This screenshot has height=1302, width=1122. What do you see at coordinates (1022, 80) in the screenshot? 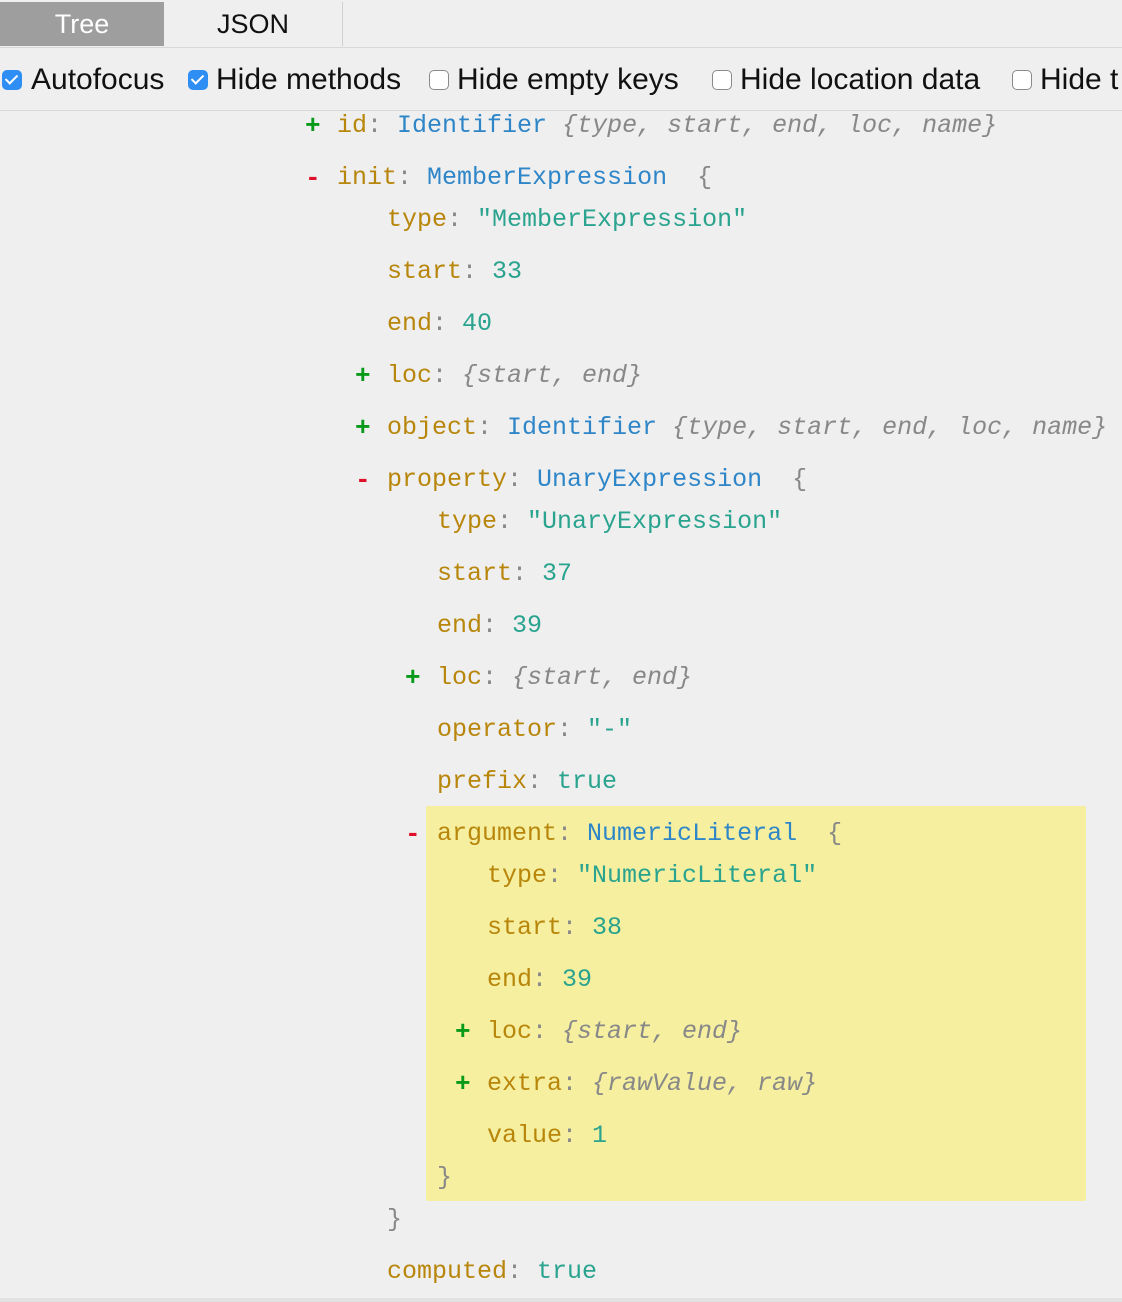
I see `hide-t-checkbox` at bounding box center [1022, 80].